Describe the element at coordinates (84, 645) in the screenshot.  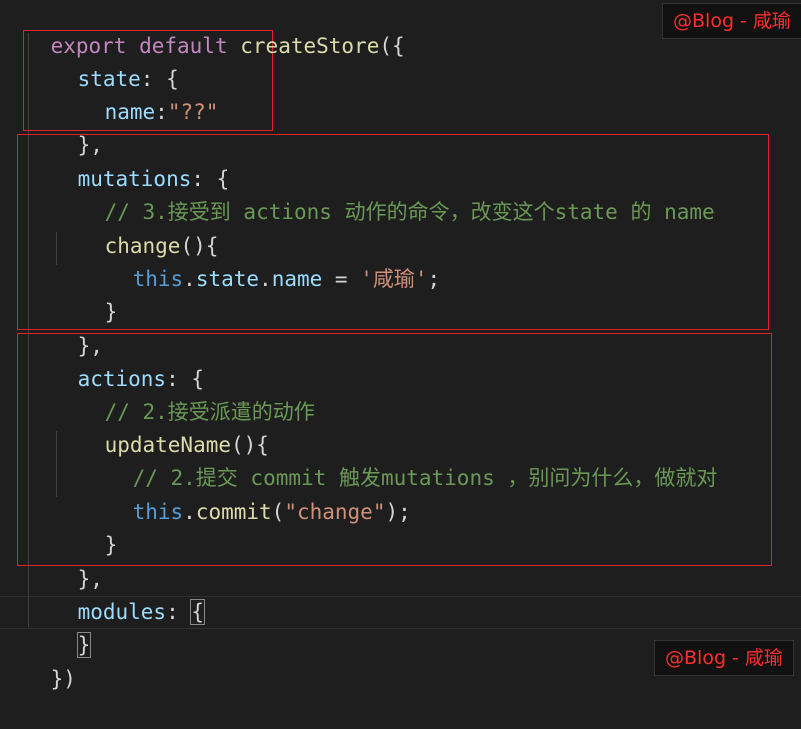
I see `bracket-match: }` at that location.